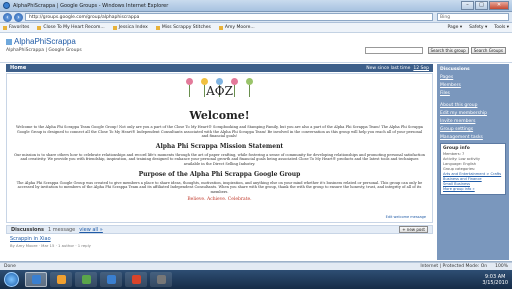 This screenshot has height=289, width=512. Describe the element at coordinates (5, 27) in the screenshot. I see `star-icon` at that location.